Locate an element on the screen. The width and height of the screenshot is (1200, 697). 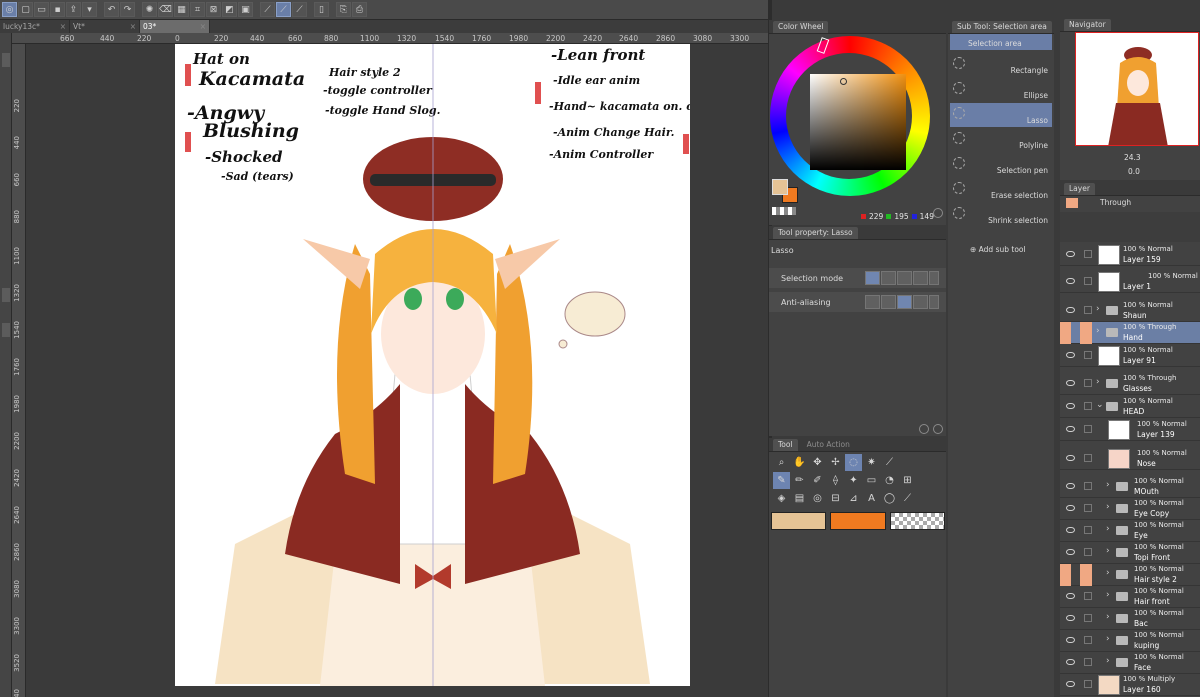
new-selection-icon is located at coordinates (872, 278).